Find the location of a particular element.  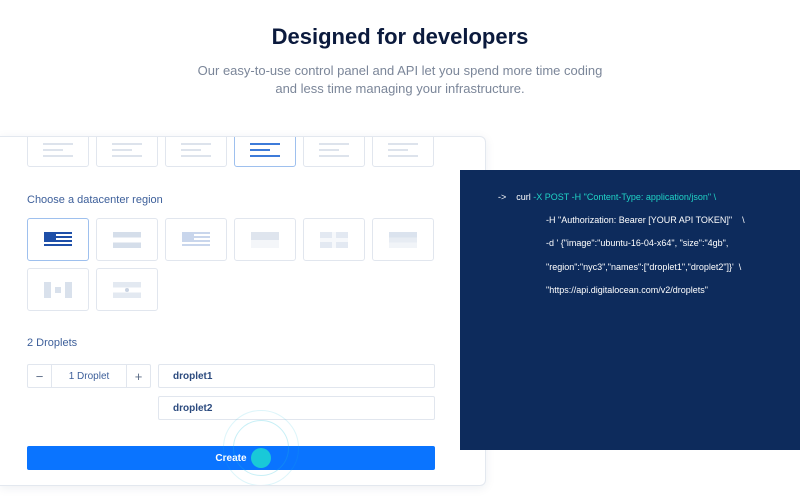

increment-button: + is located at coordinates (138, 376).